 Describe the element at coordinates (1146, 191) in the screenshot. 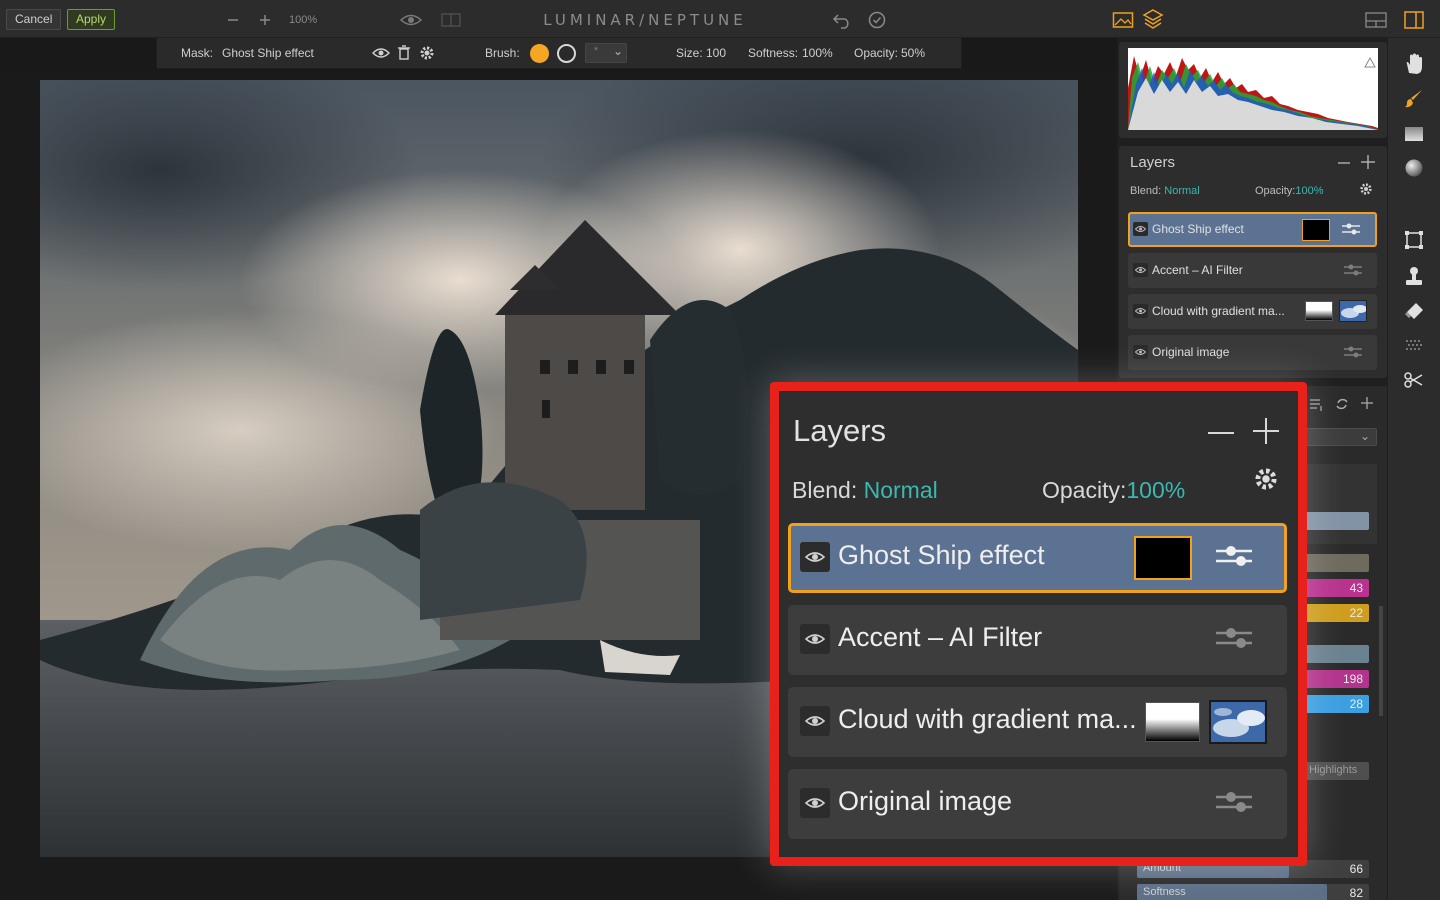

I see `blend-label: Blend:` at that location.